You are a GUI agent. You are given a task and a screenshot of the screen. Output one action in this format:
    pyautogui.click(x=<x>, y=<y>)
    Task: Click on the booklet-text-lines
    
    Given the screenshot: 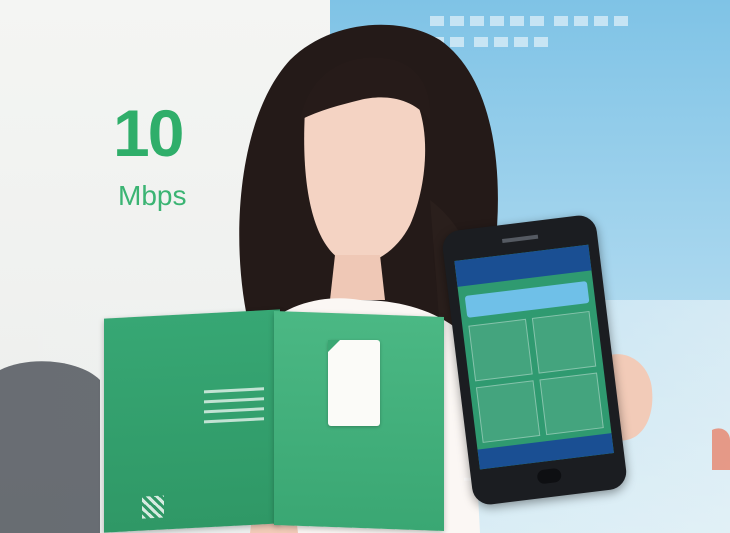 What is the action you would take?
    pyautogui.click(x=234, y=405)
    